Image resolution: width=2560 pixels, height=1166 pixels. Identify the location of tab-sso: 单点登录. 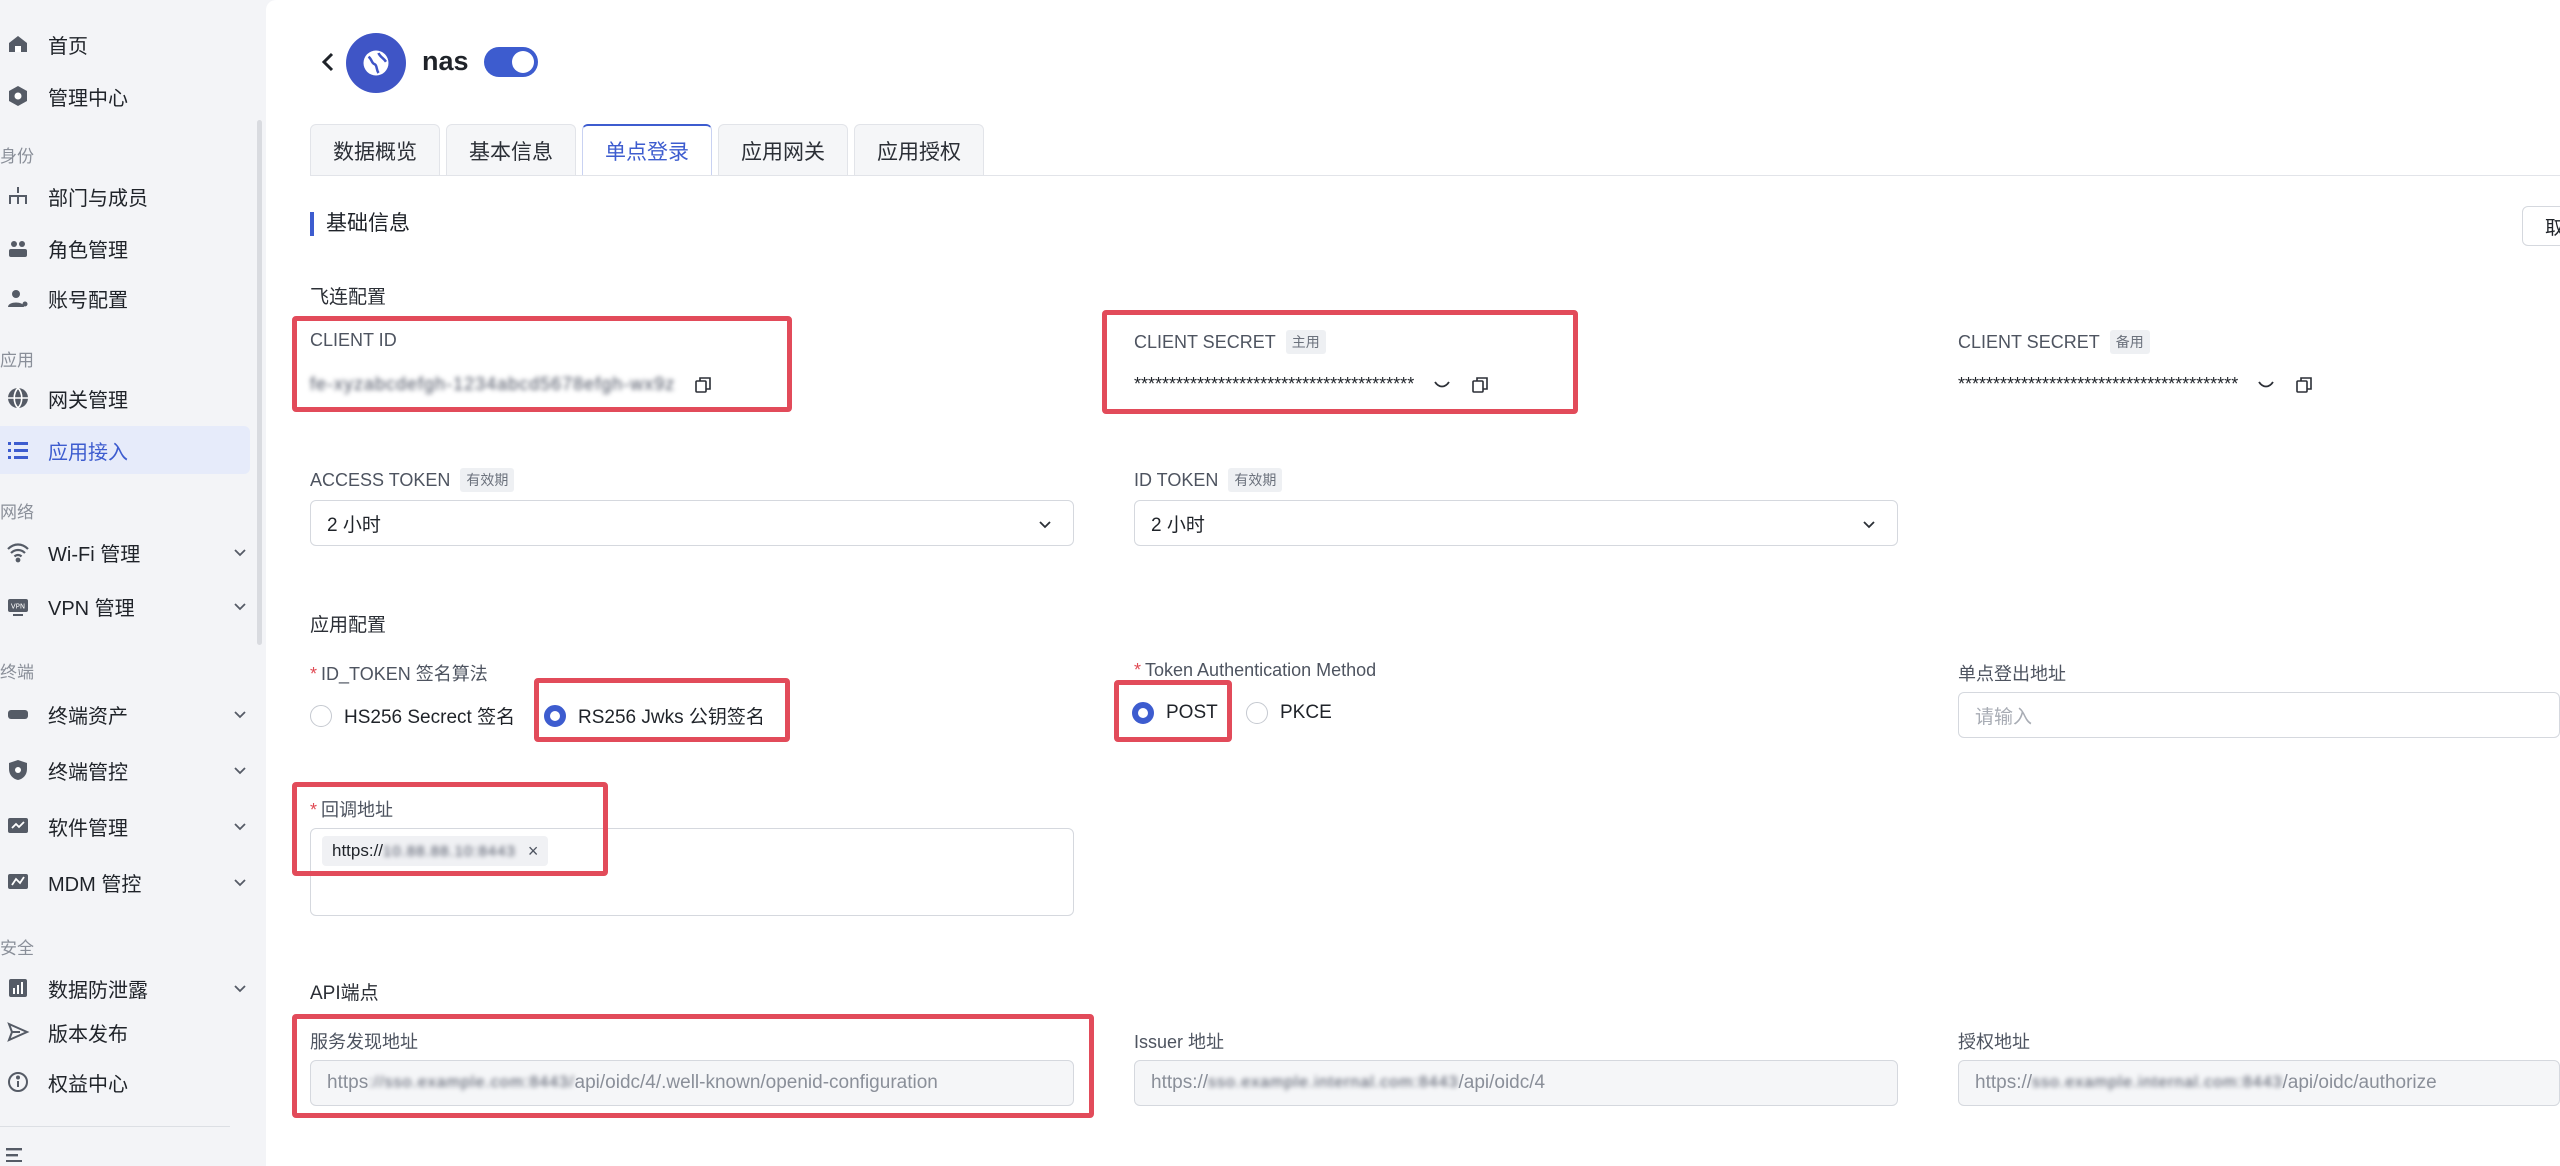
(647, 150).